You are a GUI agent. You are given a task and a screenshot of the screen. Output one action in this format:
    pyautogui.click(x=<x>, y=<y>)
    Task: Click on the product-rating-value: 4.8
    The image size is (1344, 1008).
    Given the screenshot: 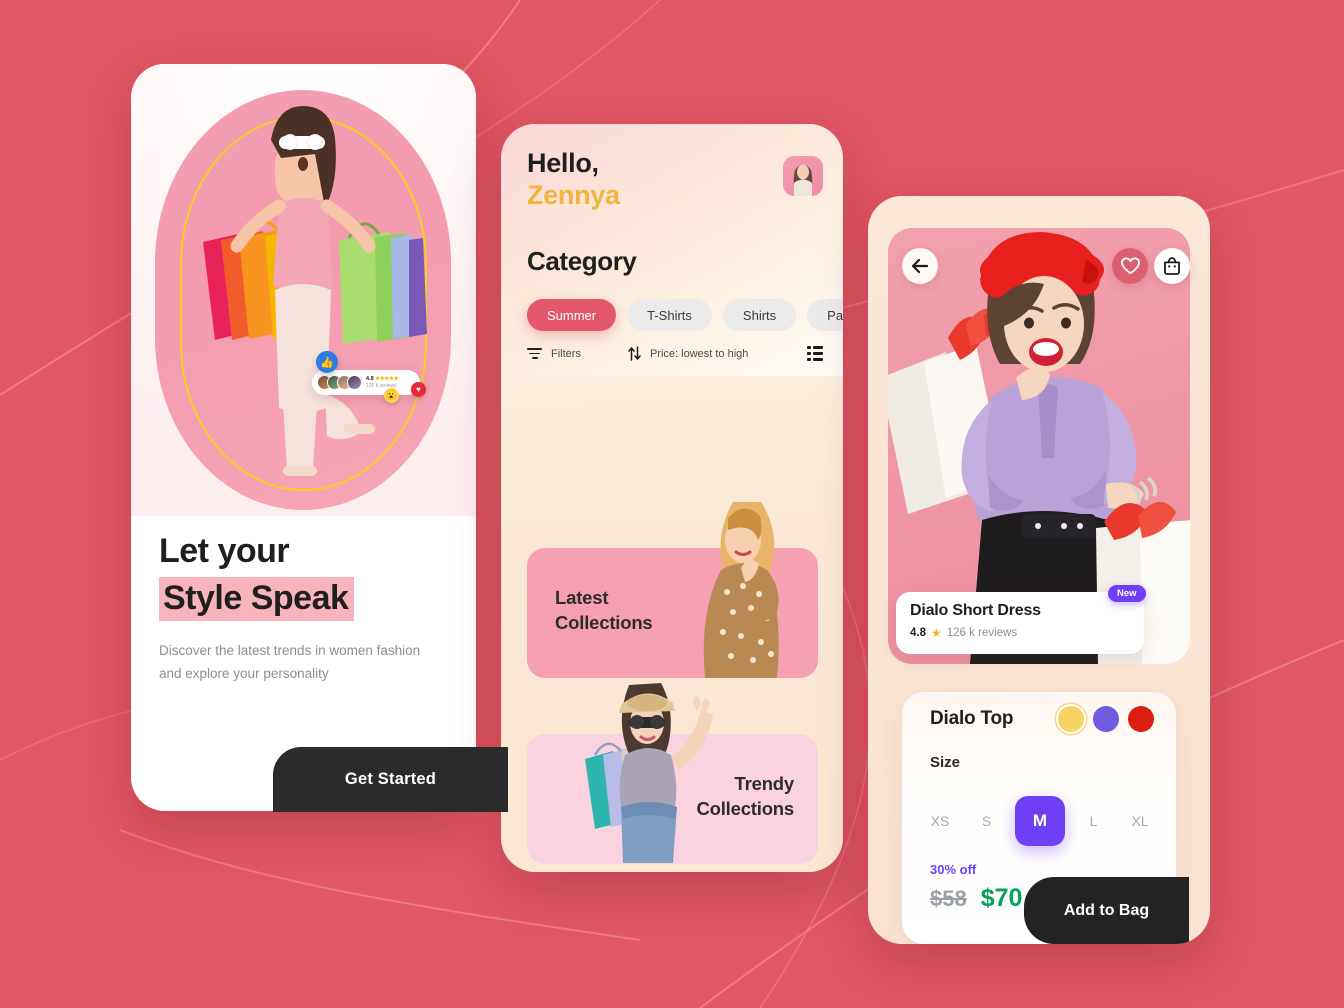 What is the action you would take?
    pyautogui.click(x=918, y=633)
    